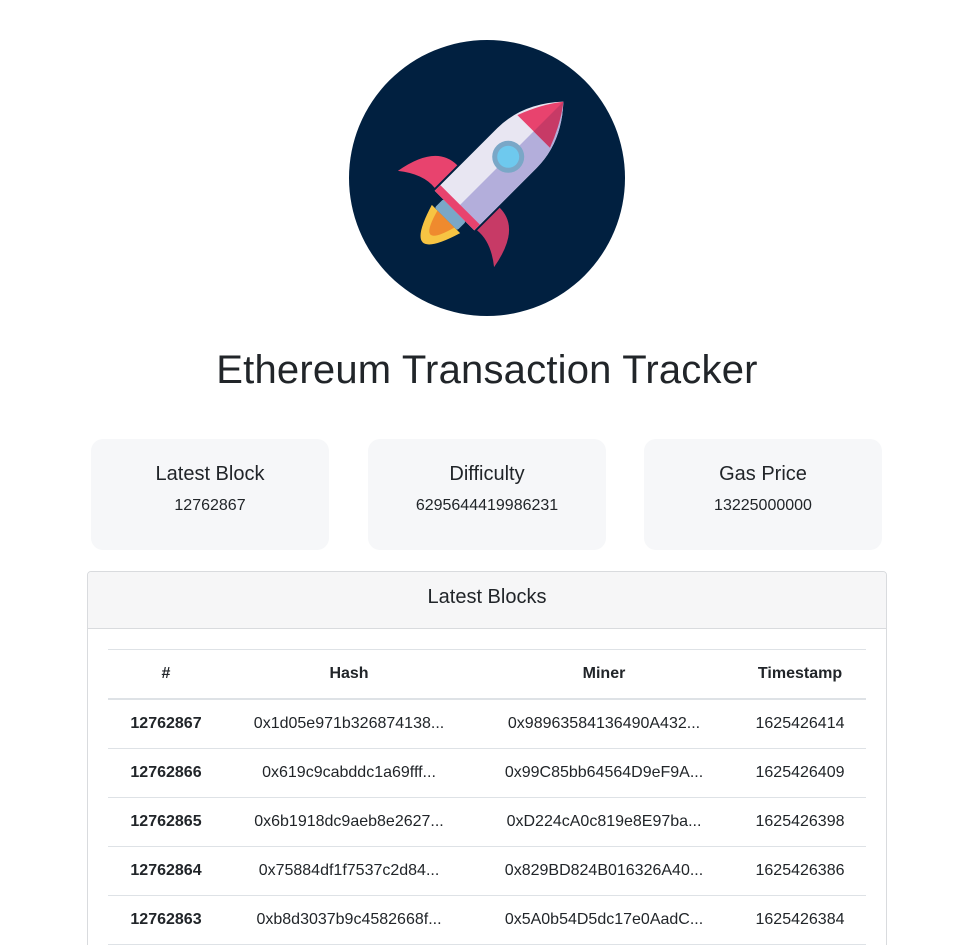 This screenshot has height=945, width=974. I want to click on latest-block-card: Latest Block 12762867, so click(210, 494).